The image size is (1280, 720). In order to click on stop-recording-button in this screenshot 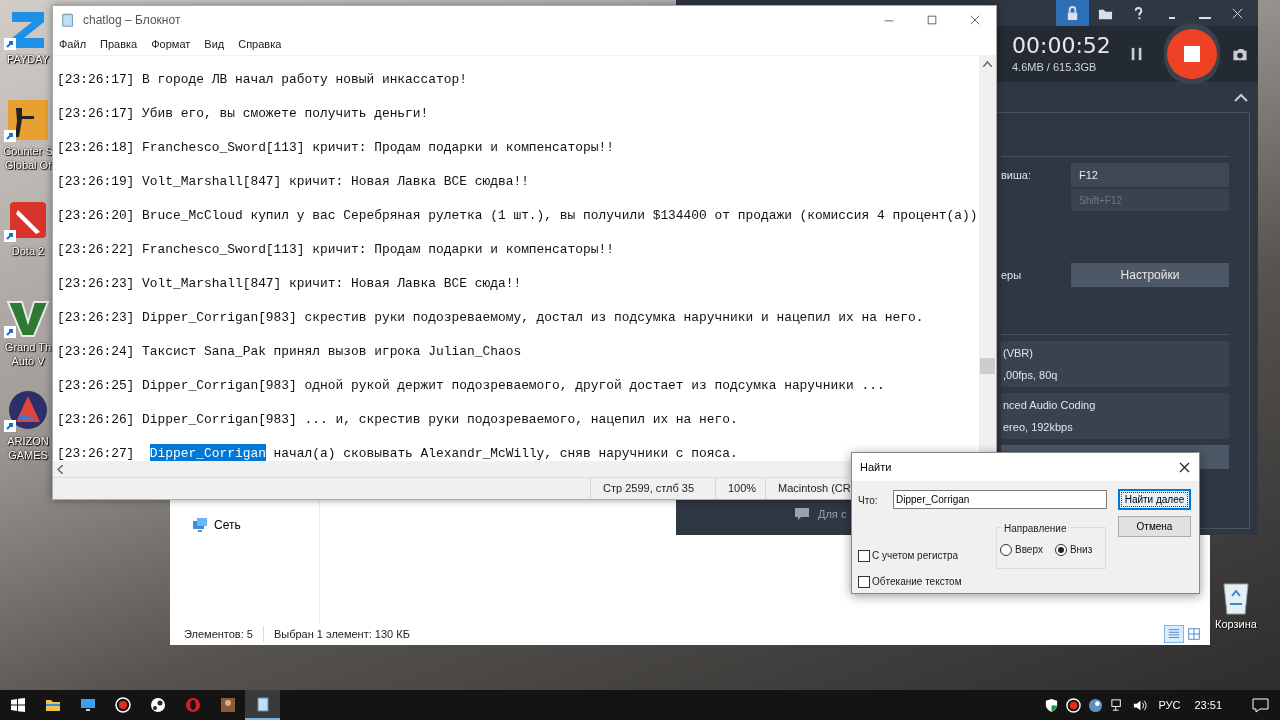, I will do `click(1192, 54)`.